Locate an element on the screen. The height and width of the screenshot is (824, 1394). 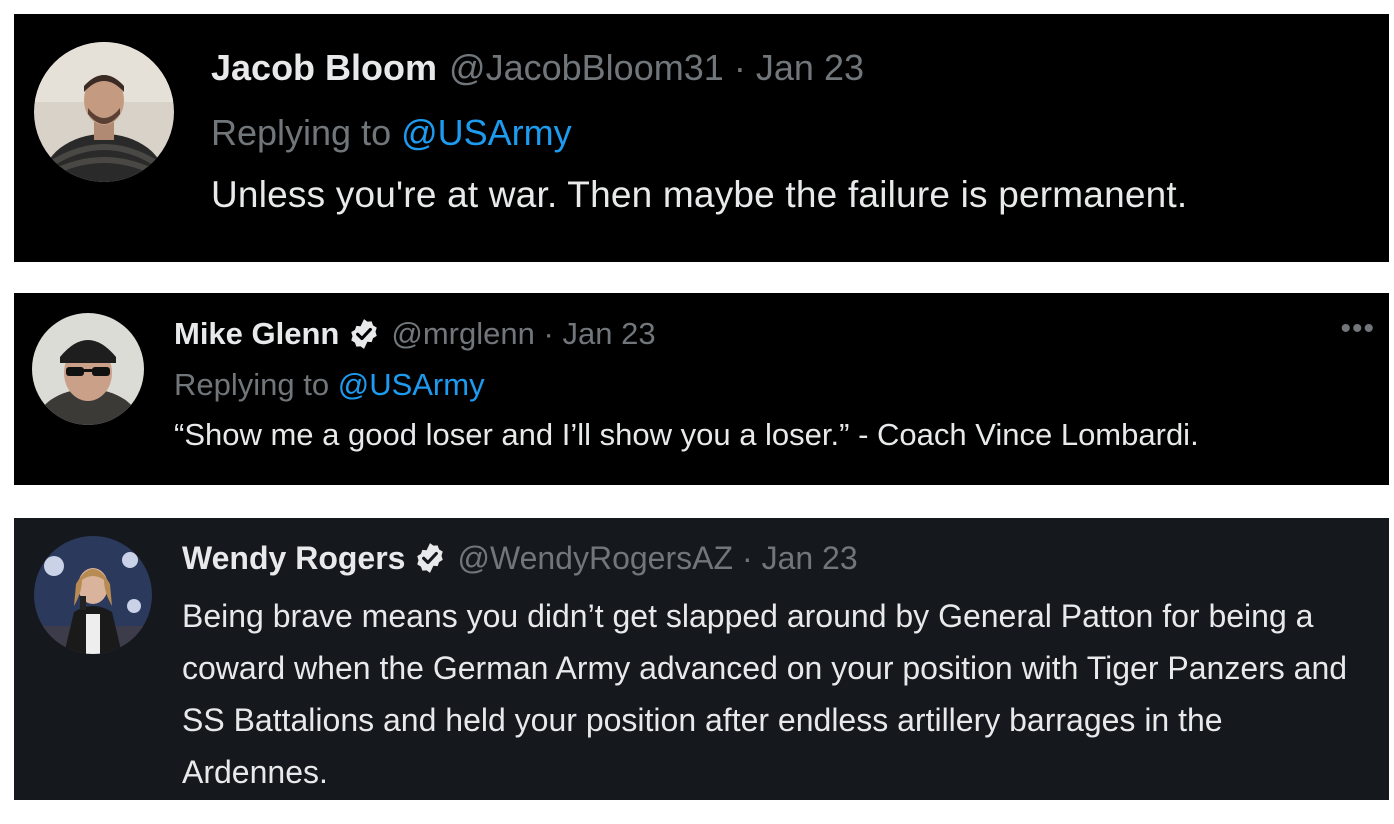
more-horizontal-icon: ••• is located at coordinates (1357, 329).